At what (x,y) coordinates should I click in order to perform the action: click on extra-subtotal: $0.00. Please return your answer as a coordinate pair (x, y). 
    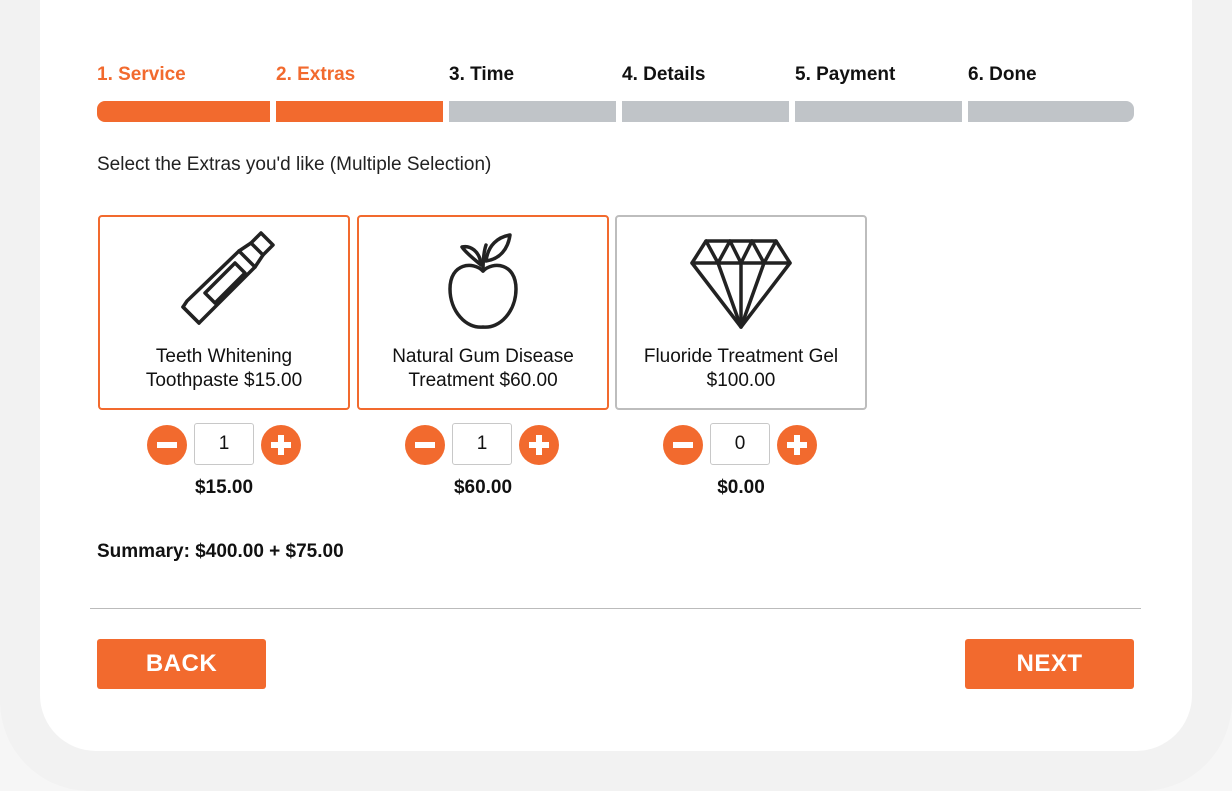
    Looking at the image, I should click on (741, 487).